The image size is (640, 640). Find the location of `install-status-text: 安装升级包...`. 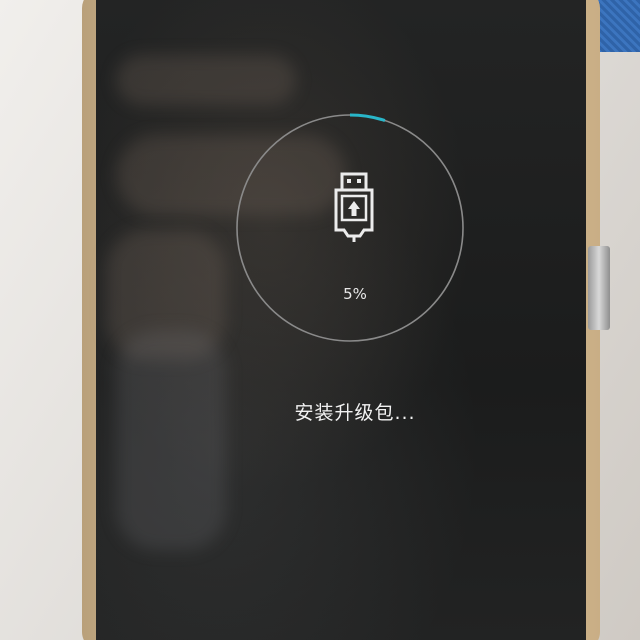

install-status-text: 安装升级包... is located at coordinates (355, 413).